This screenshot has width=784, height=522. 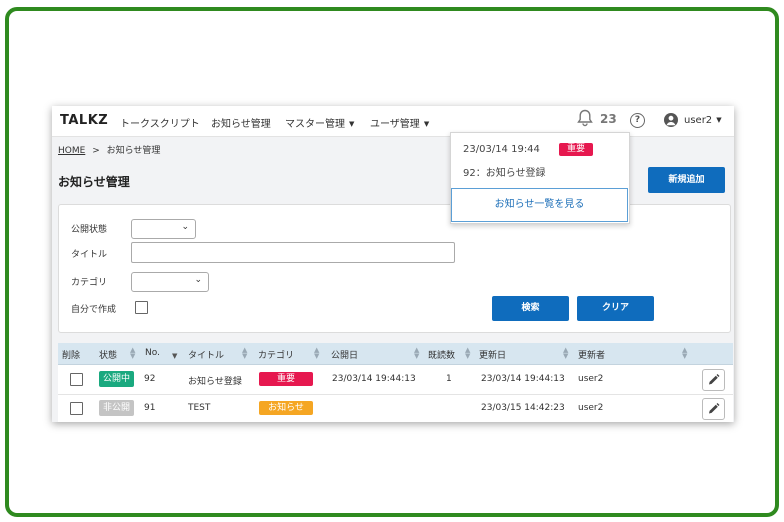 I want to click on category-badge: お知らせ, so click(x=286, y=408).